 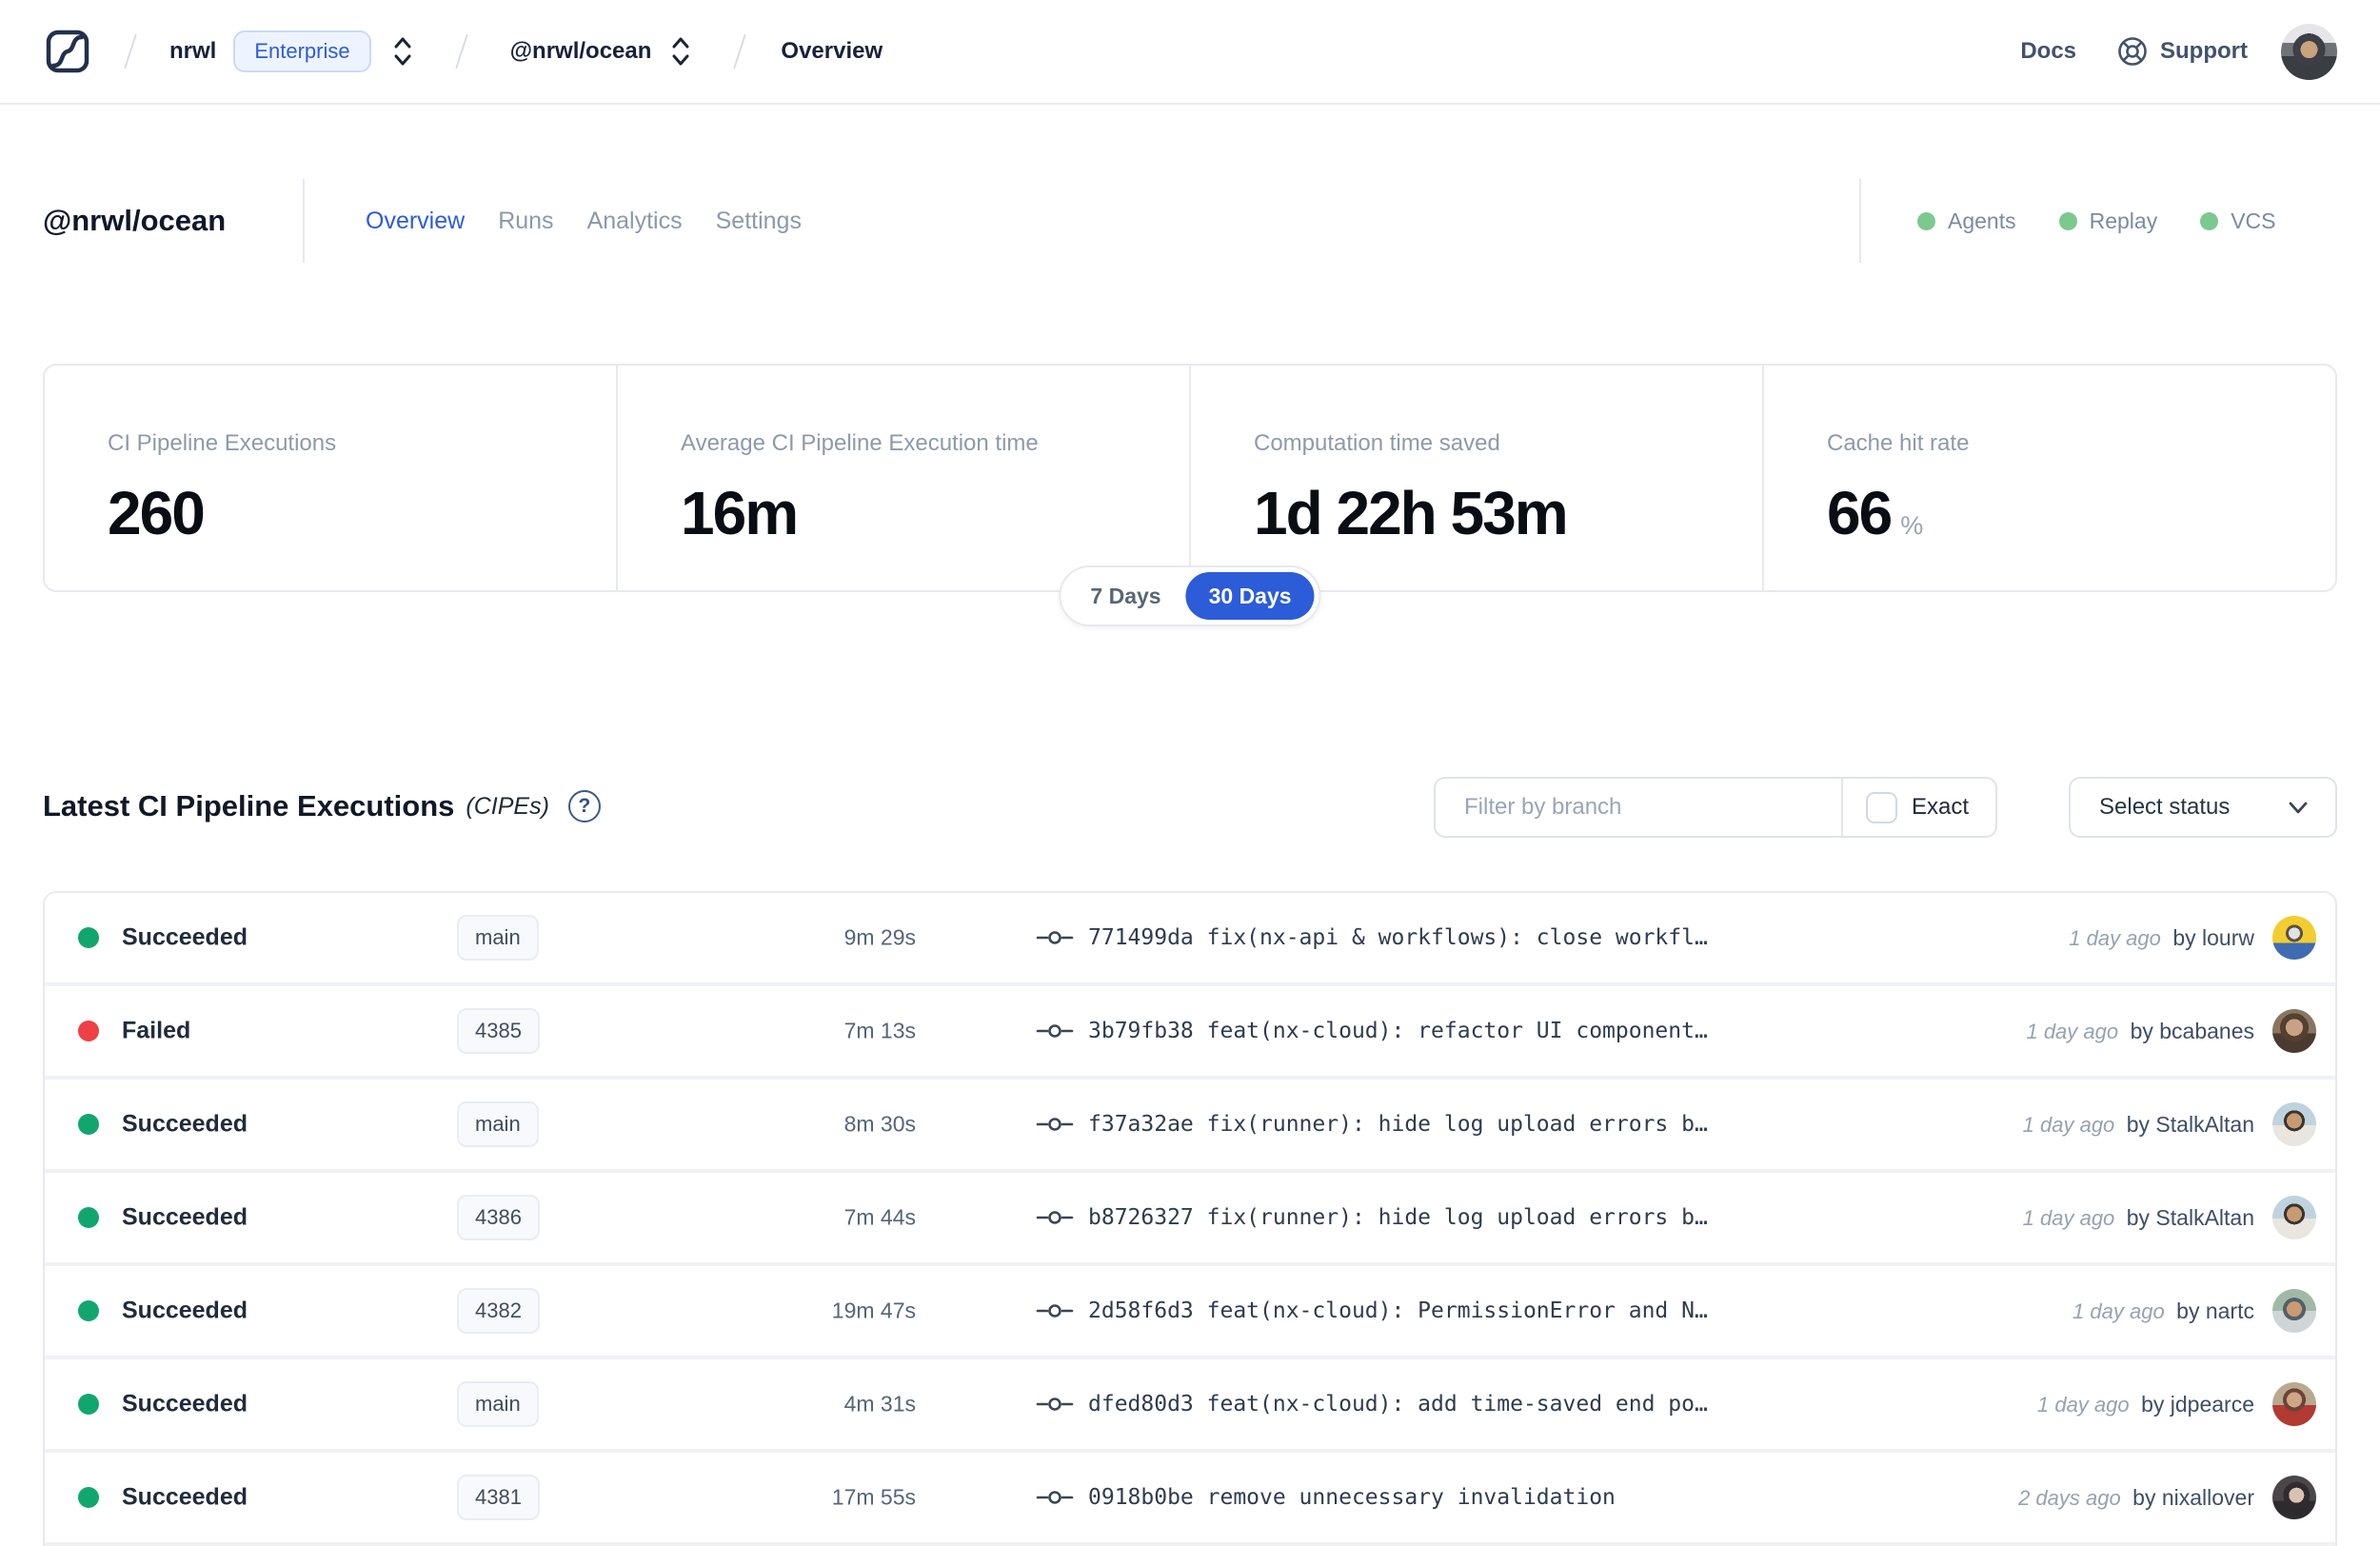 What do you see at coordinates (525, 221) in the screenshot?
I see `tab-runs: Runs` at bounding box center [525, 221].